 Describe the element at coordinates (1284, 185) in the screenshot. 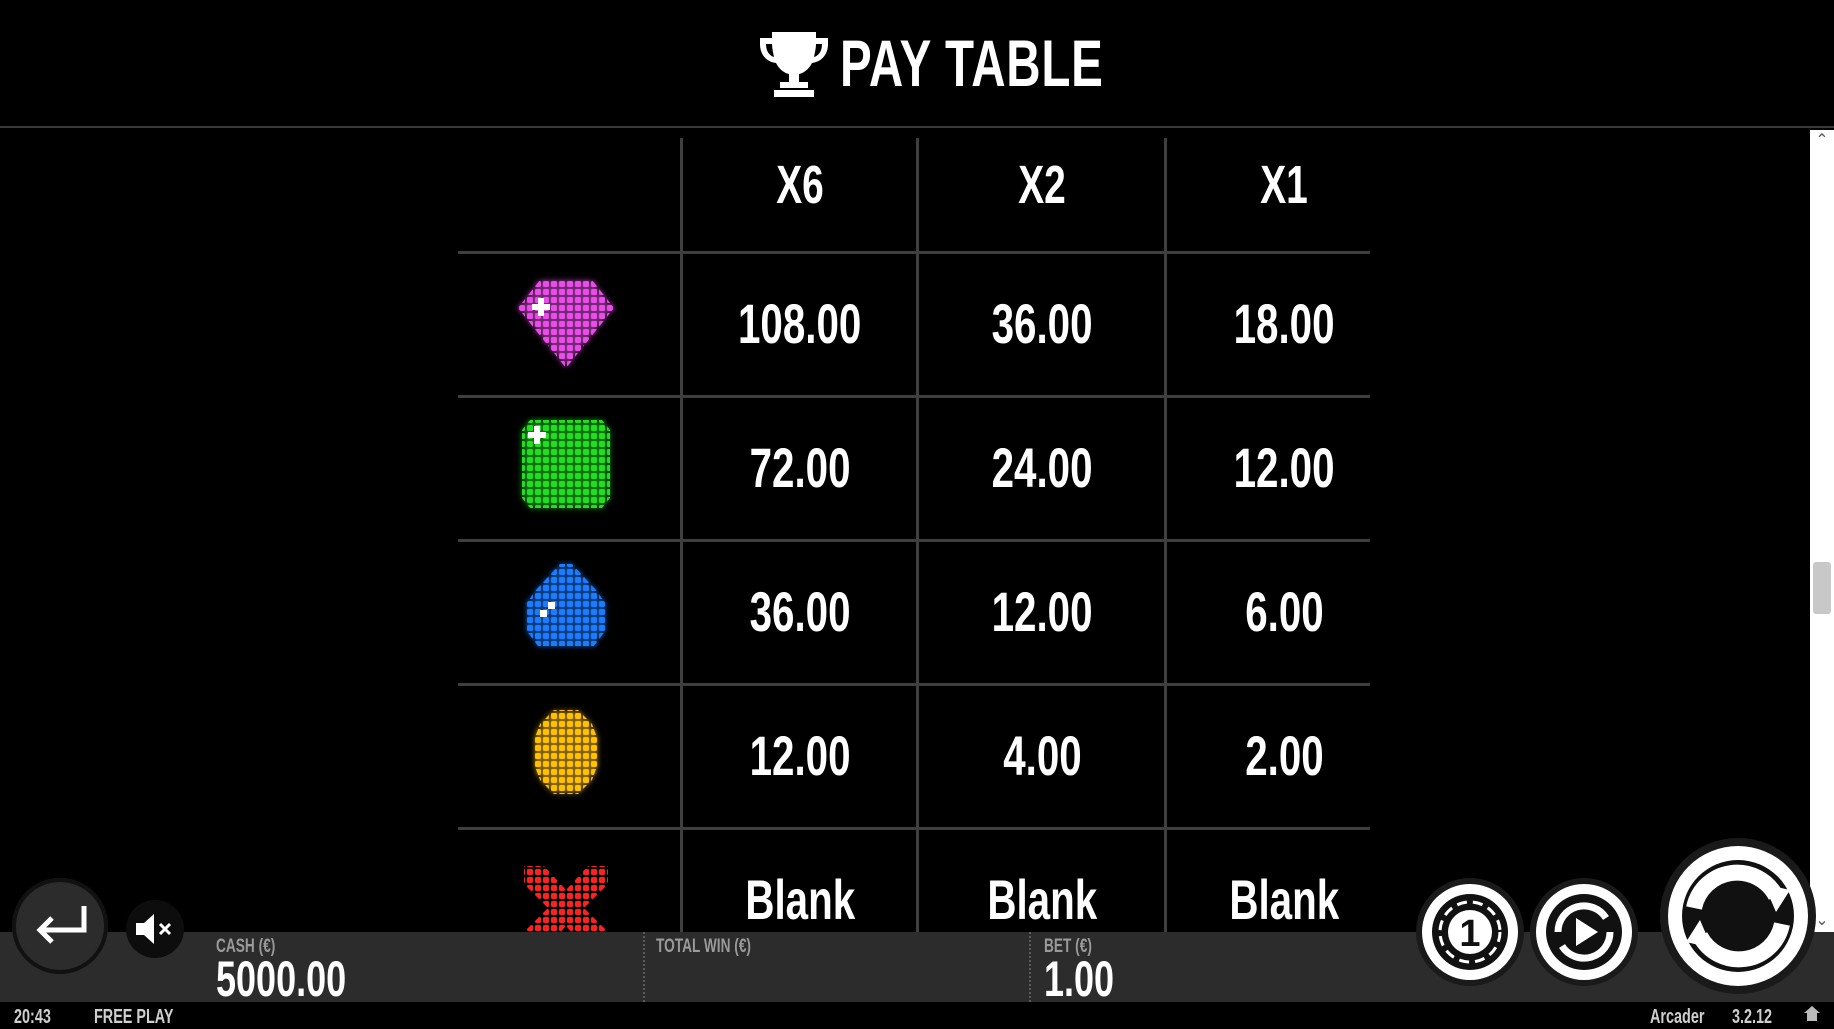

I see `column-header-x1: X1` at that location.